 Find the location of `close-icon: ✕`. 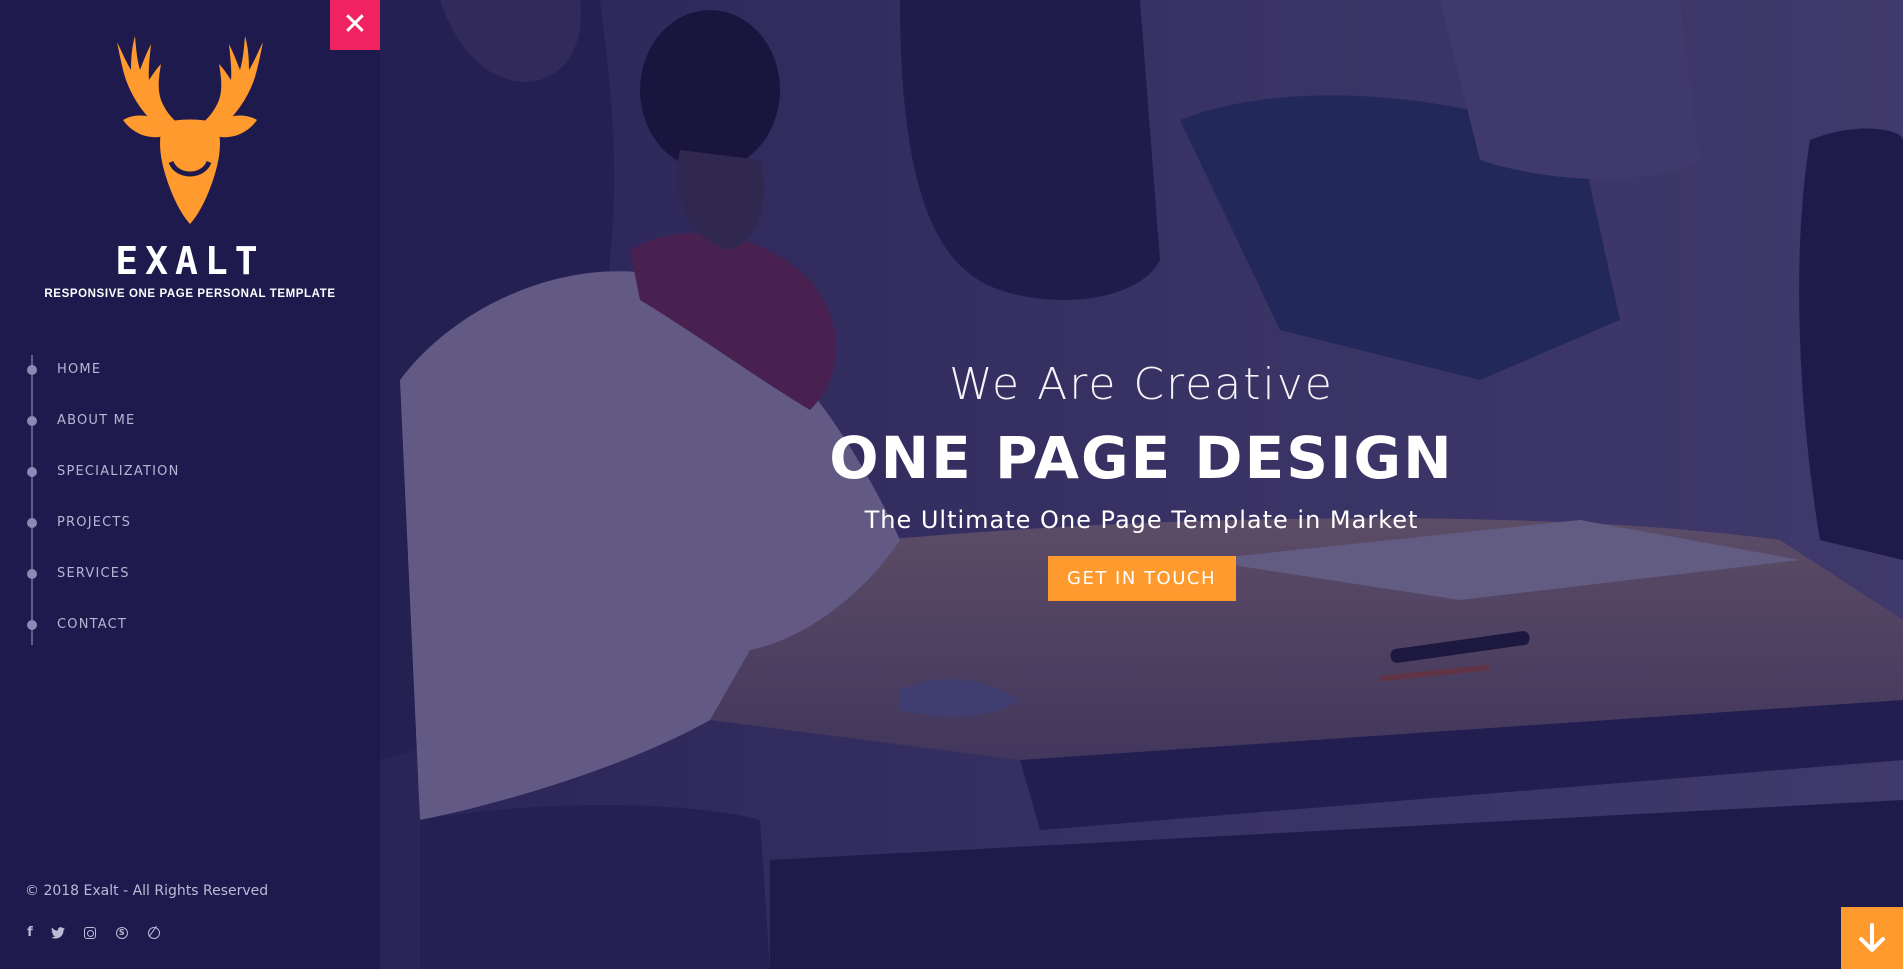

close-icon: ✕ is located at coordinates (355, 24).